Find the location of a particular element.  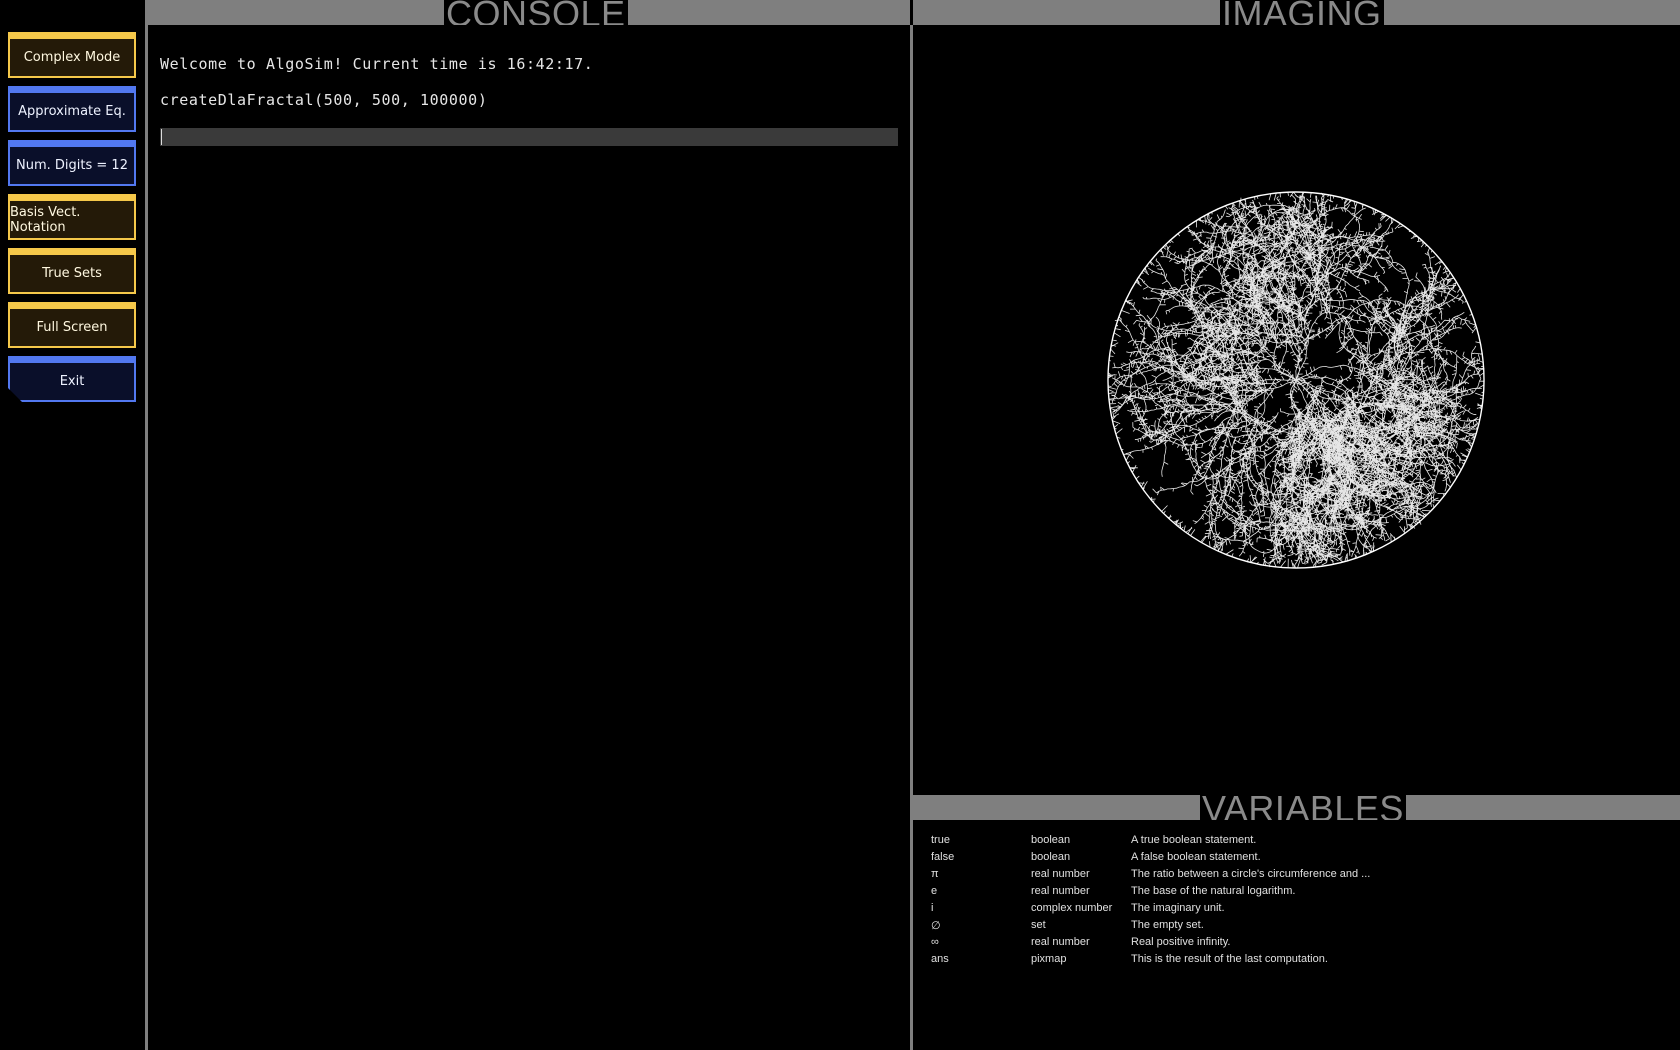

variable-description: The empty set. is located at coordinates (1167, 925).